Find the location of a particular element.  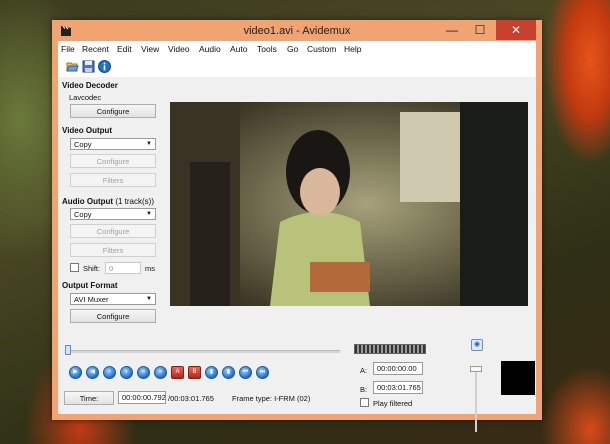

video-decoder-configure-button: Configure is located at coordinates (113, 111).